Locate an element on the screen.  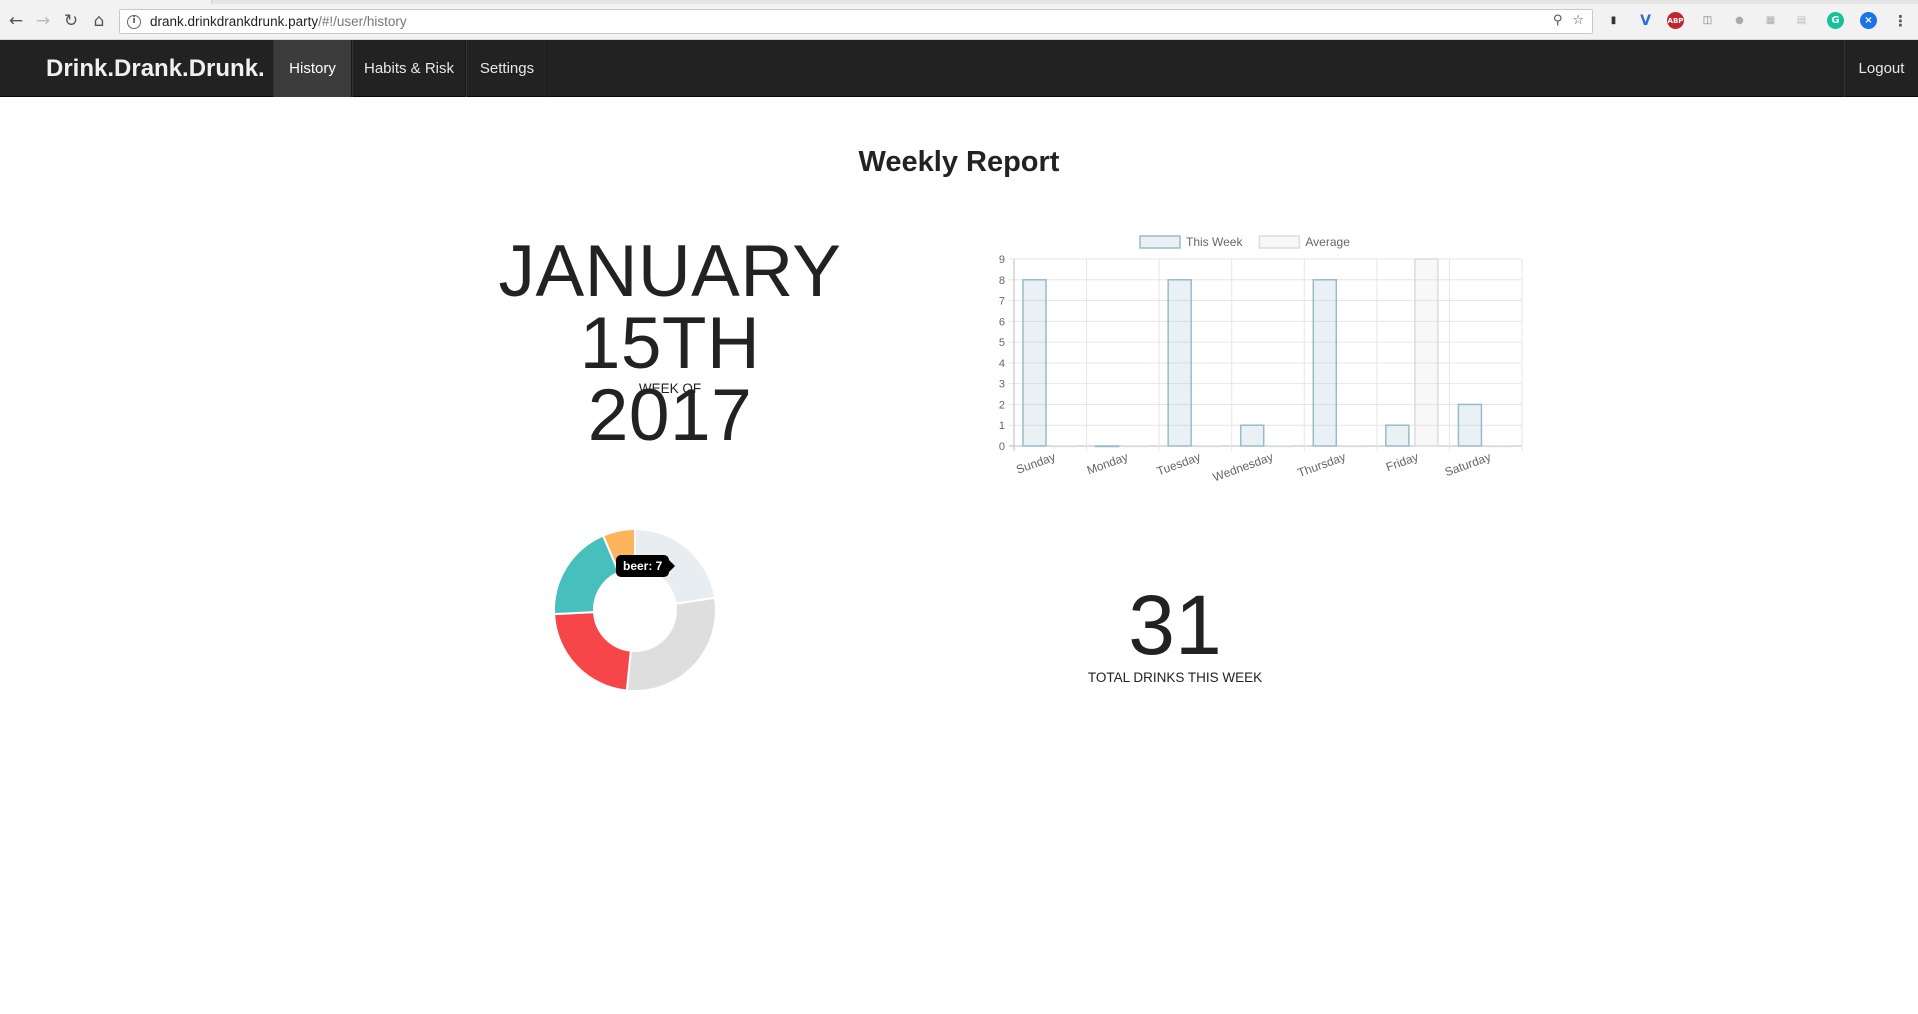
legend-label: Average is located at coordinates (1327, 242).